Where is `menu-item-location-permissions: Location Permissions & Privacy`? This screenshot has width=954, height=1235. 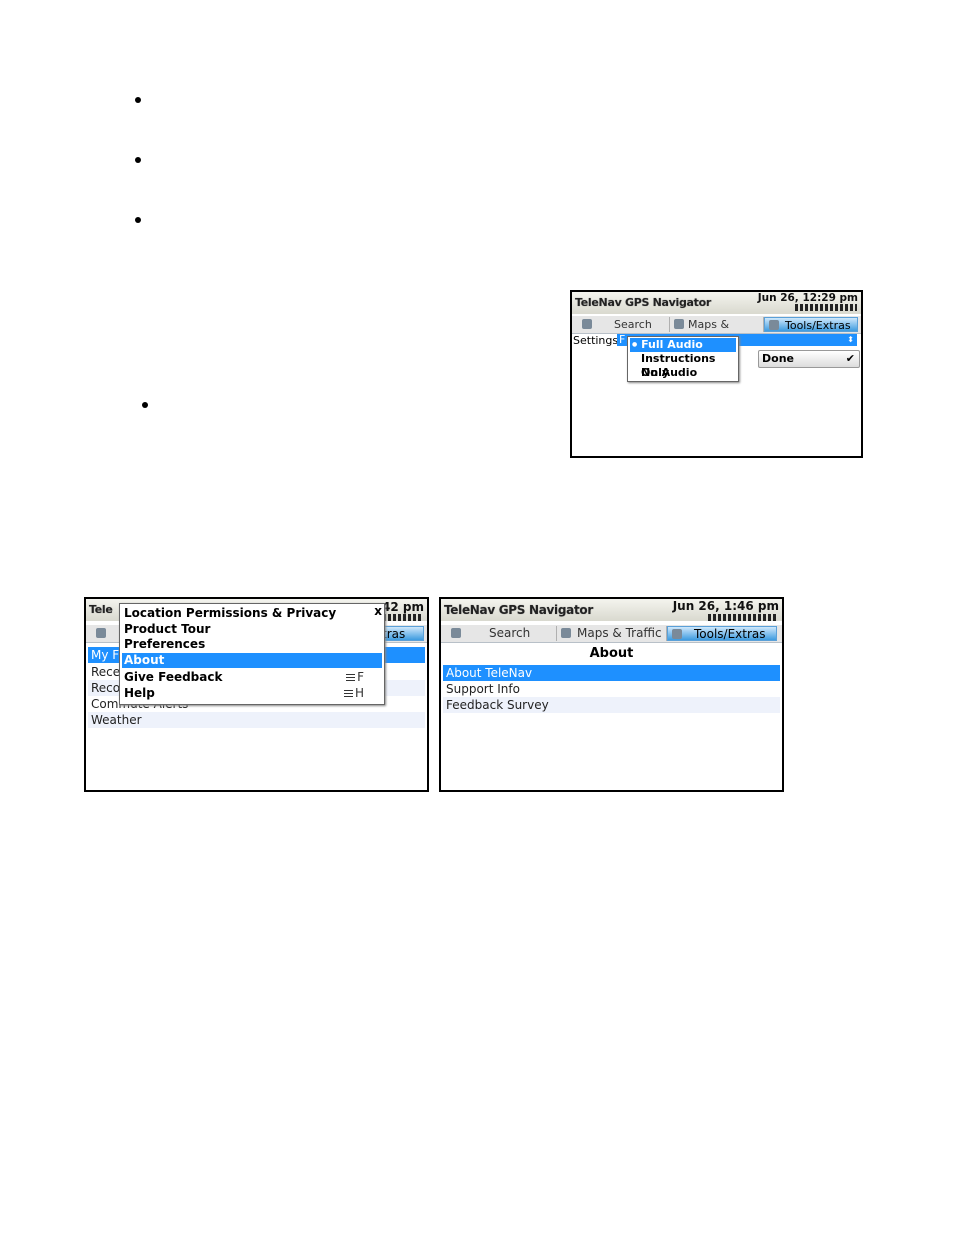
menu-item-location-permissions: Location Permissions & Privacy is located at coordinates (252, 613).